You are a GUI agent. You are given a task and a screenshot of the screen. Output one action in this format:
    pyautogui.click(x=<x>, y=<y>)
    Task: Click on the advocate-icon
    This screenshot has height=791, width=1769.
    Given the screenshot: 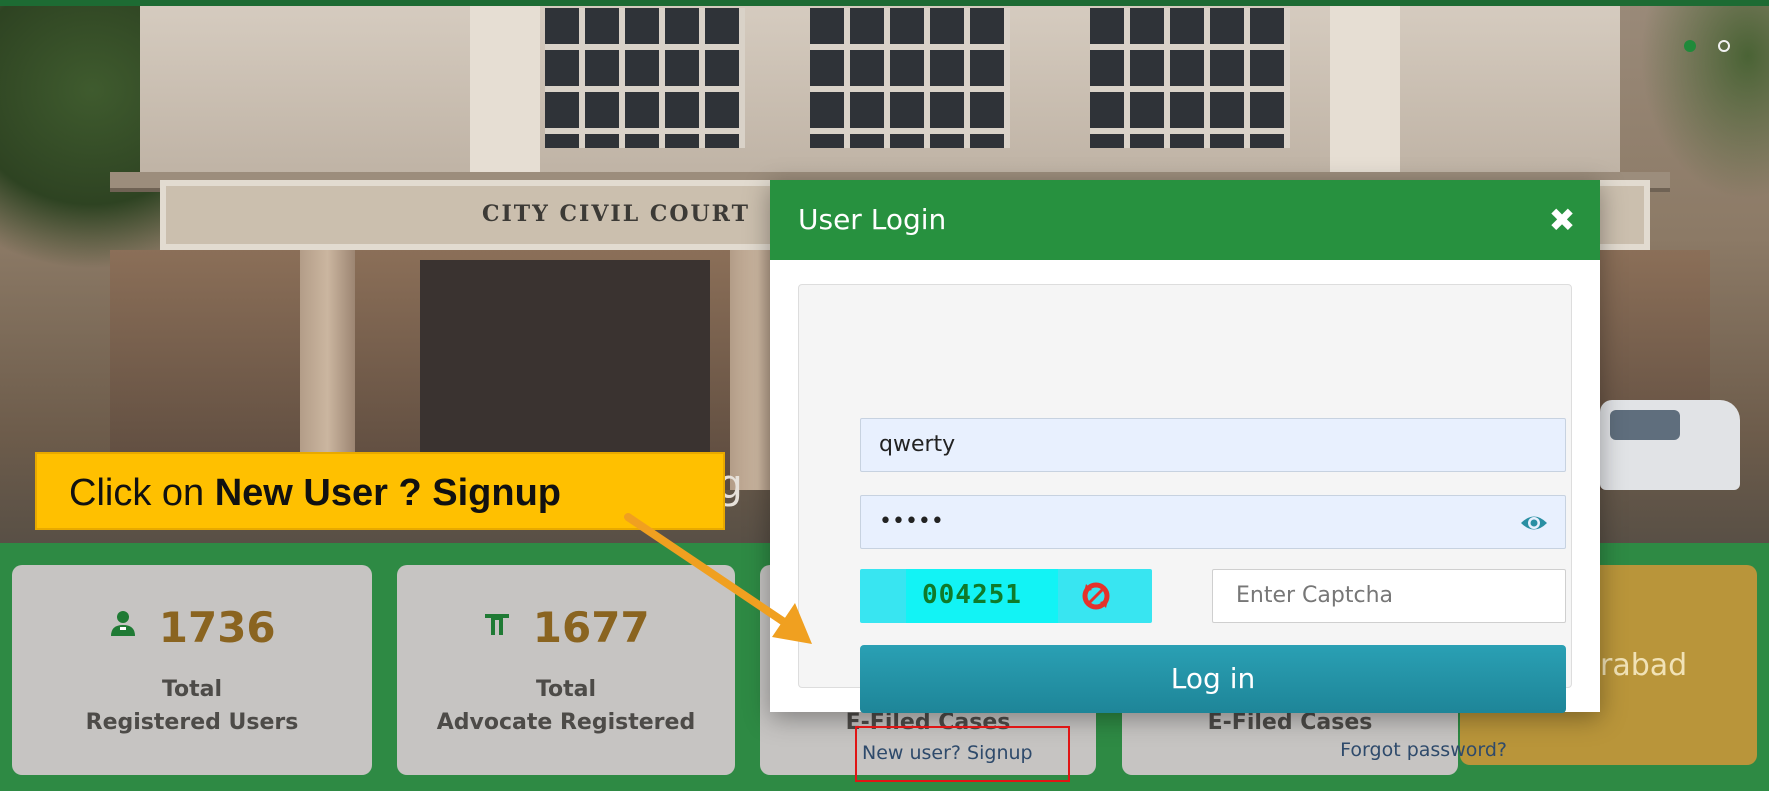 What is the action you would take?
    pyautogui.click(x=502, y=628)
    